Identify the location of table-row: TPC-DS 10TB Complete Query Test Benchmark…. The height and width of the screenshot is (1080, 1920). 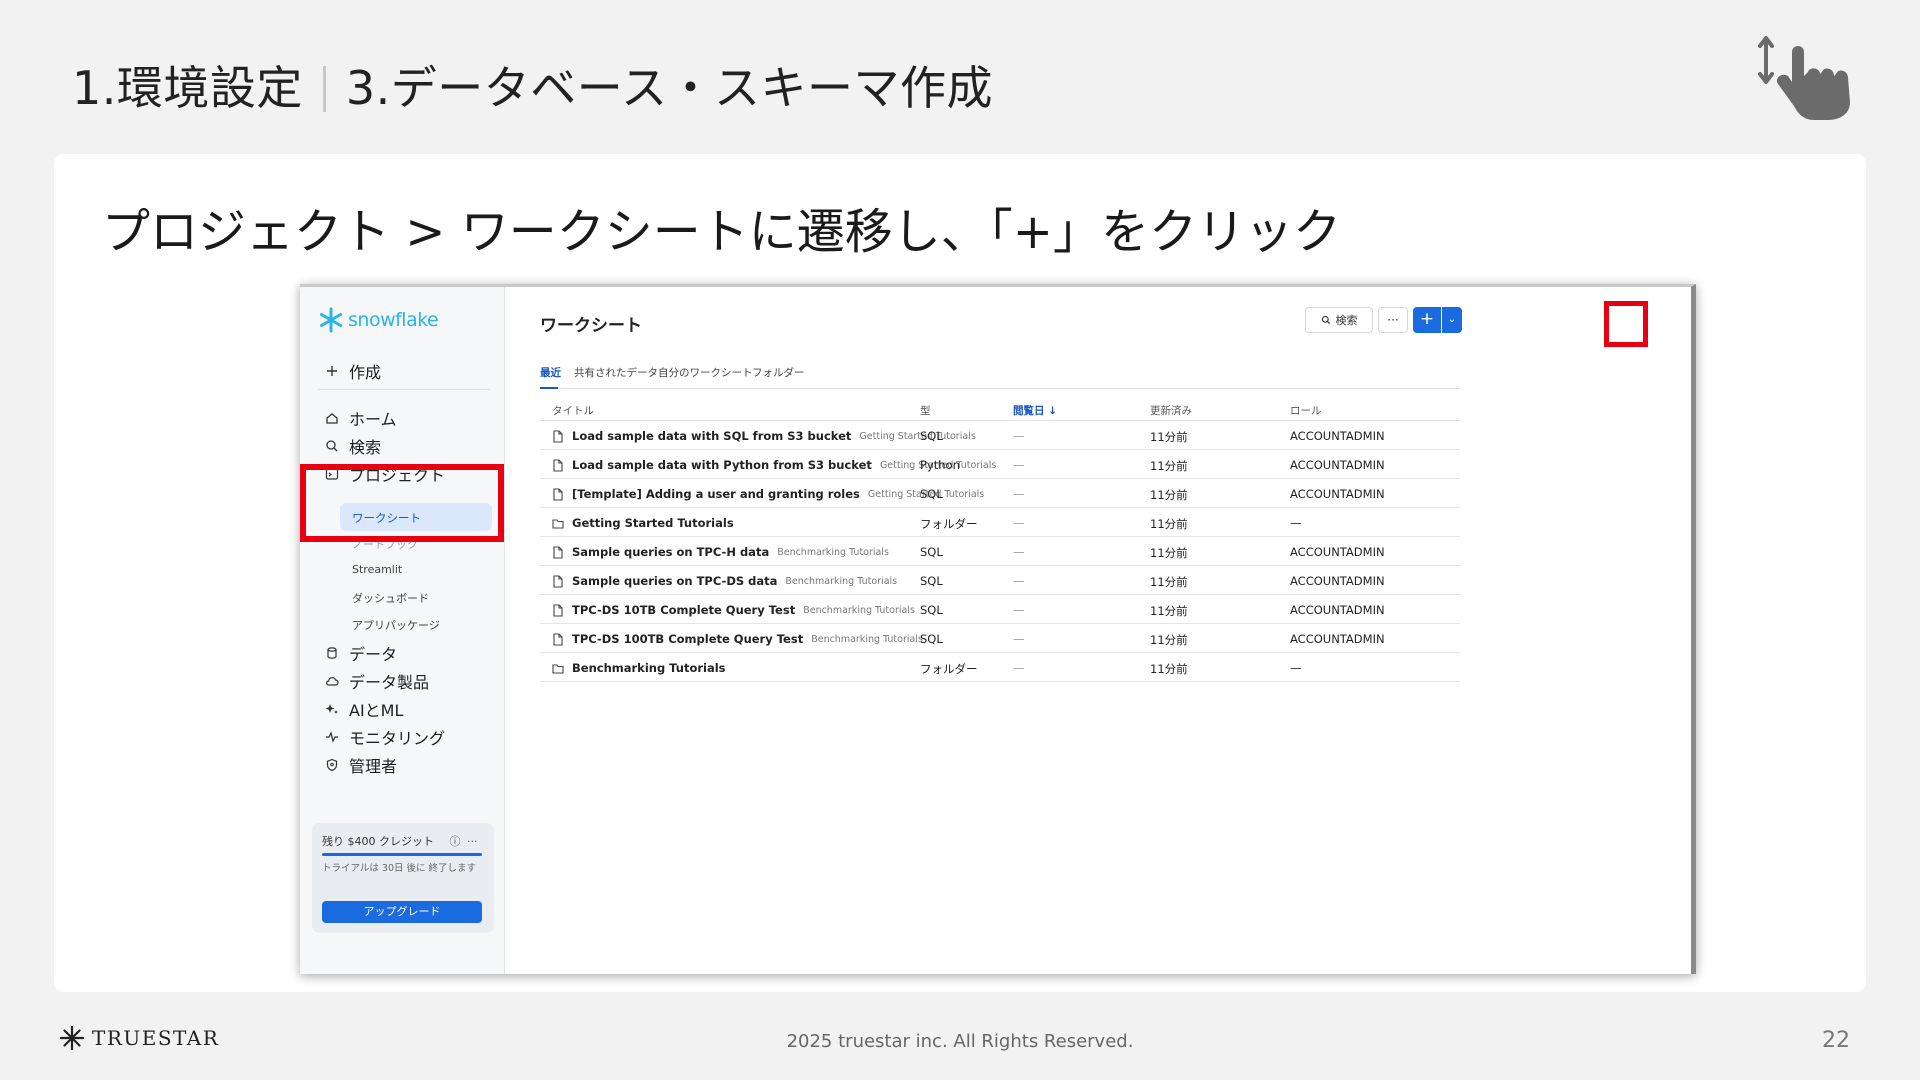
(1000, 609).